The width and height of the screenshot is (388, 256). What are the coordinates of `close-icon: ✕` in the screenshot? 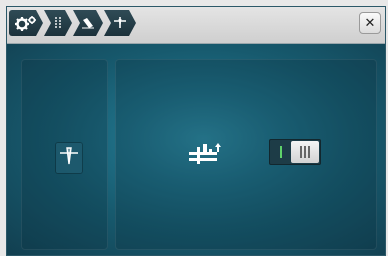 It's located at (370, 23).